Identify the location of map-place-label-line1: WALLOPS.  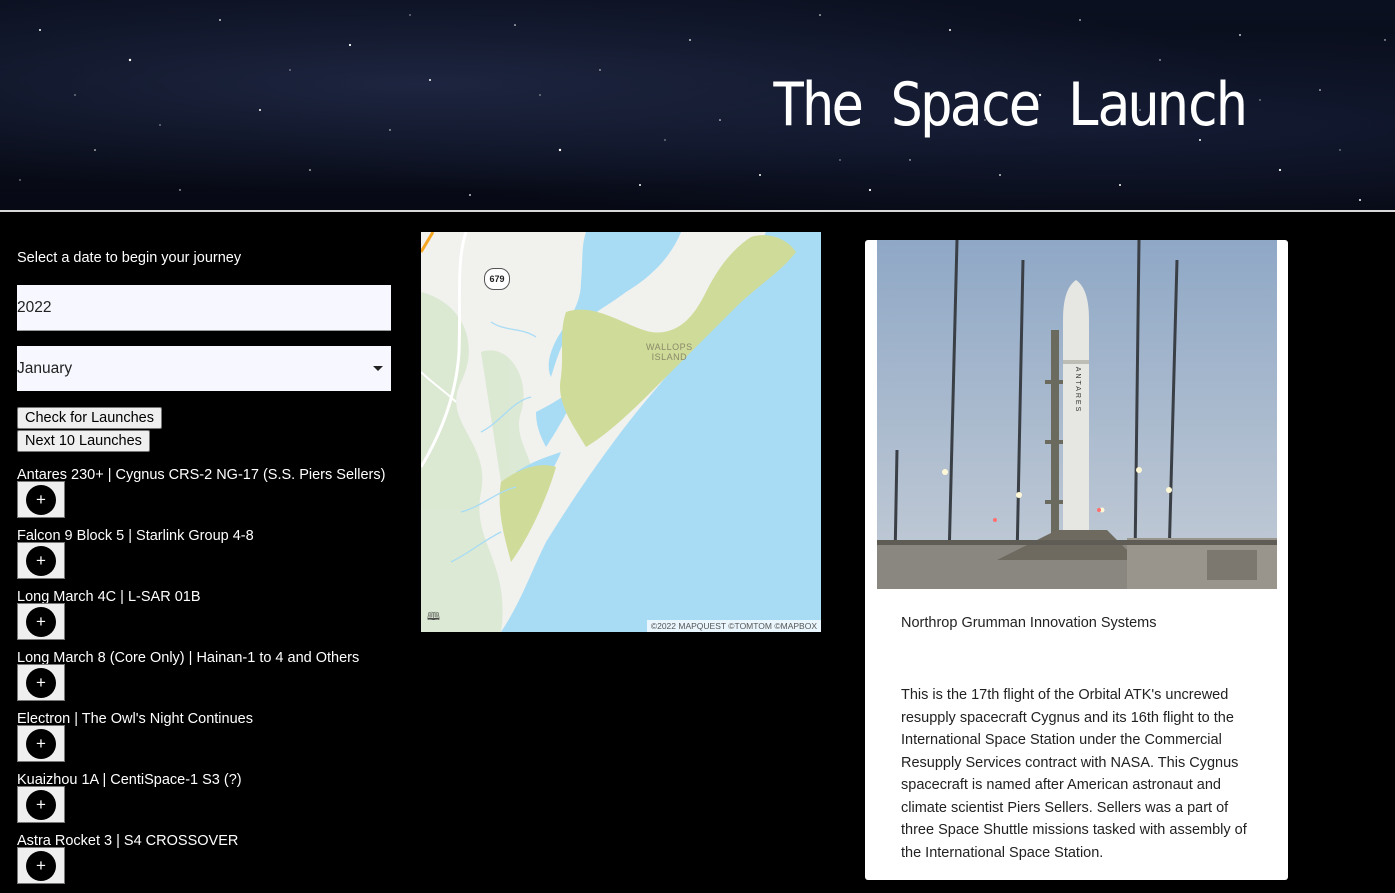
(669, 347).